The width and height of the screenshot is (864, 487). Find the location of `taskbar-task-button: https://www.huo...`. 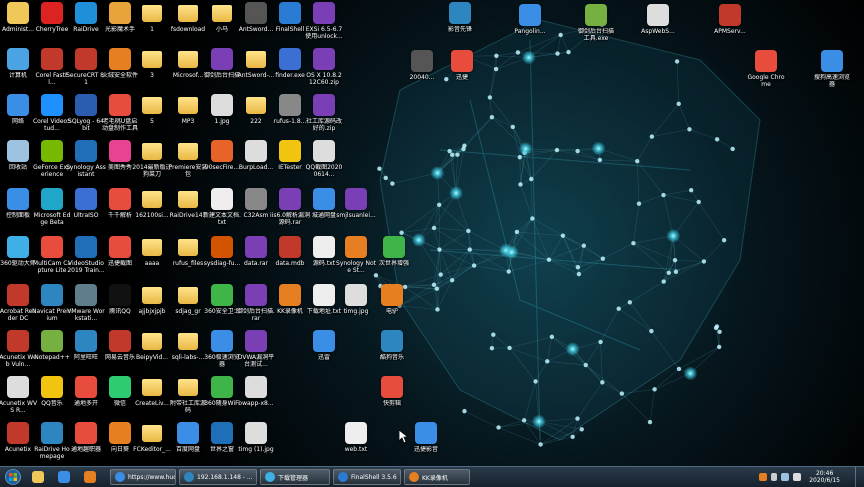

taskbar-task-button: https://www.huo... is located at coordinates (143, 477).